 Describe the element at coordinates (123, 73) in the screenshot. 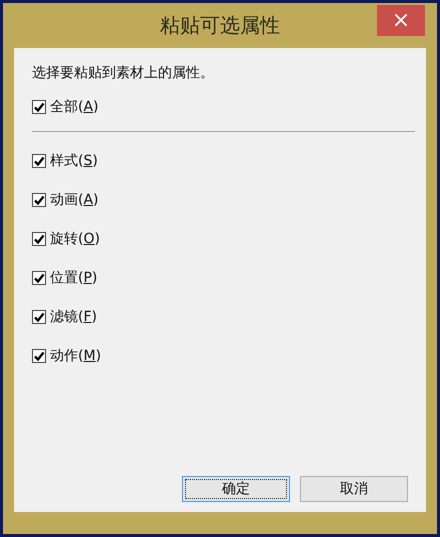

I see `instruction-text: 选择要粘贴到素材上的属性。` at that location.